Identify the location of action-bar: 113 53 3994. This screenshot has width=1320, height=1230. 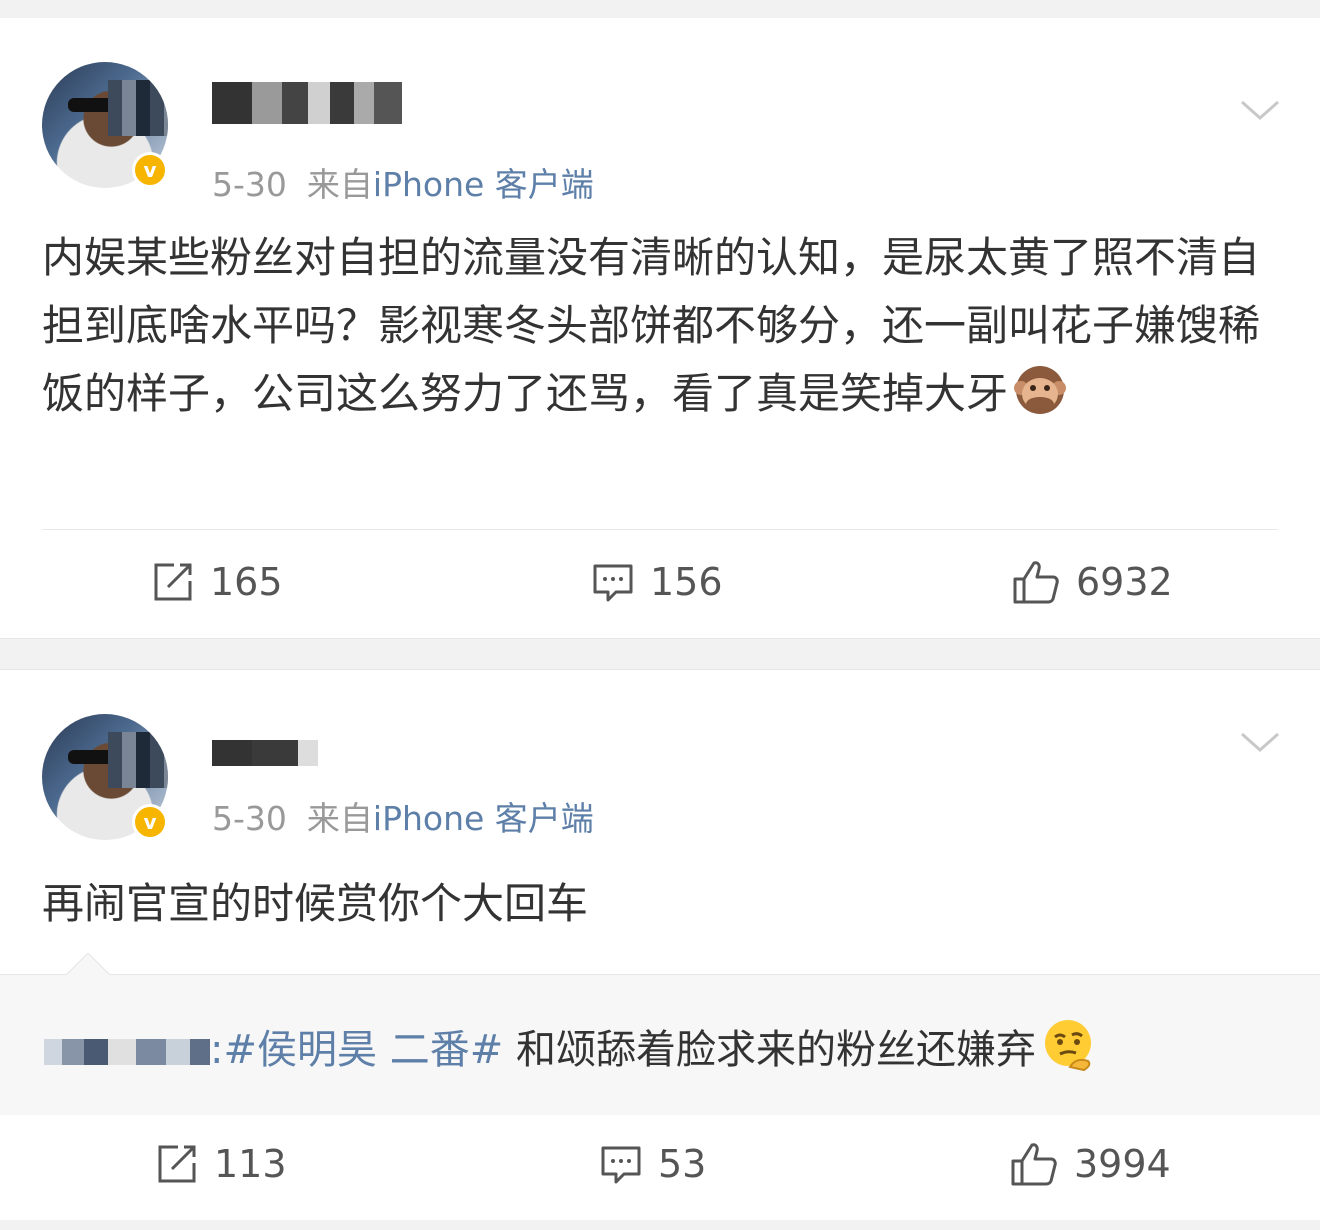
(660, 1164).